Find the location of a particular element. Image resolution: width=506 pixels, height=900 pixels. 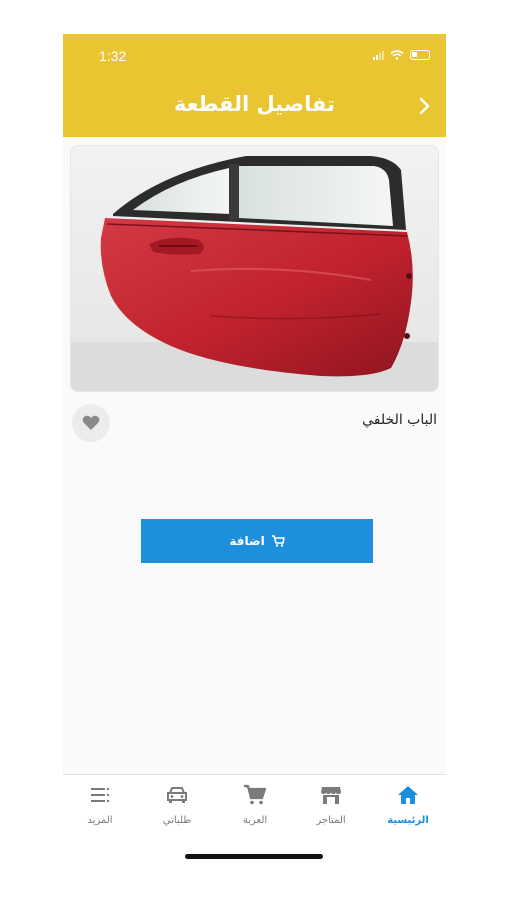

store-icon is located at coordinates (331, 795).